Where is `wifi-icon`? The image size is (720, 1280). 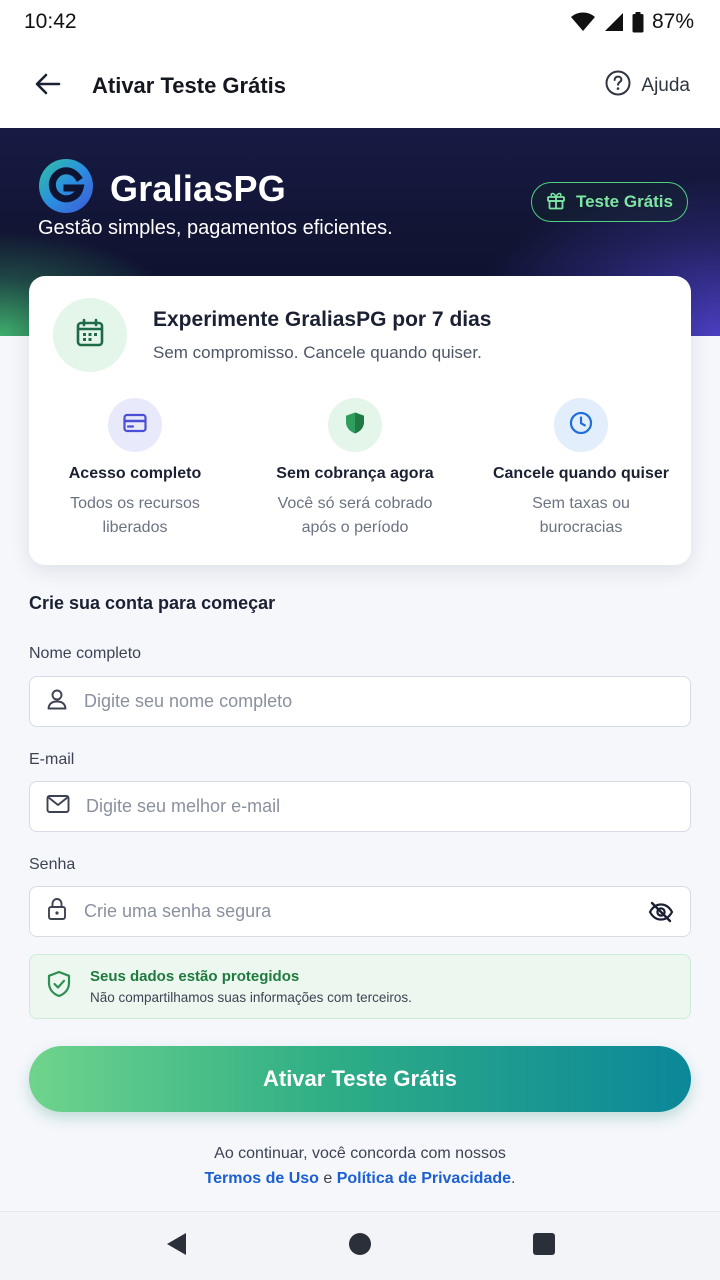
wifi-icon is located at coordinates (583, 22).